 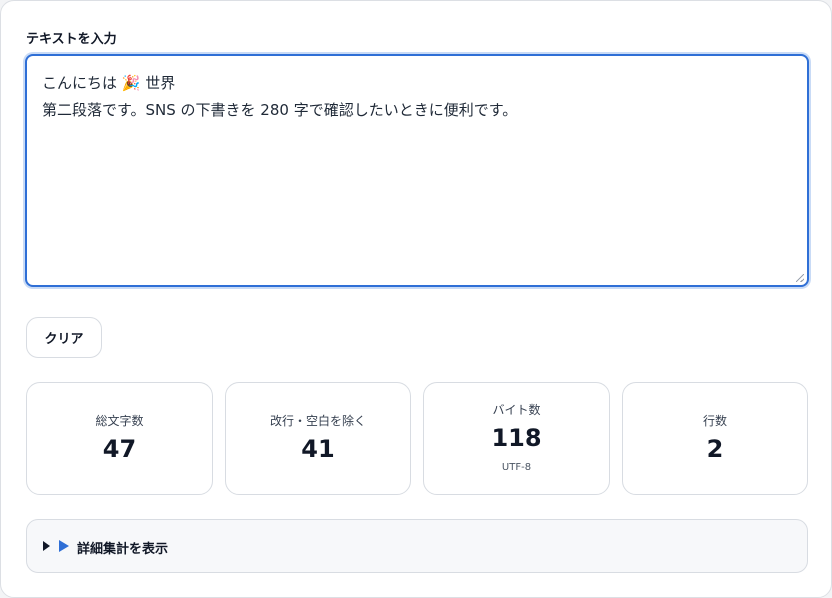 What do you see at coordinates (516, 410) in the screenshot?
I see `stat-label: バイト数` at bounding box center [516, 410].